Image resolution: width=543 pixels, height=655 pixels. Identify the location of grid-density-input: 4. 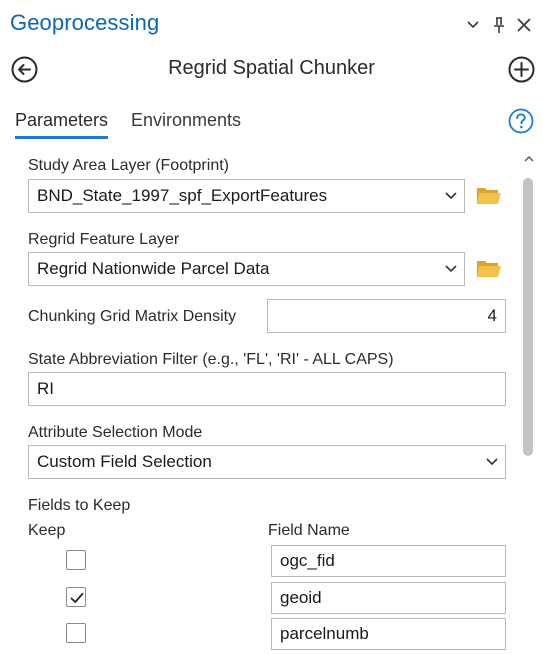
(386, 316).